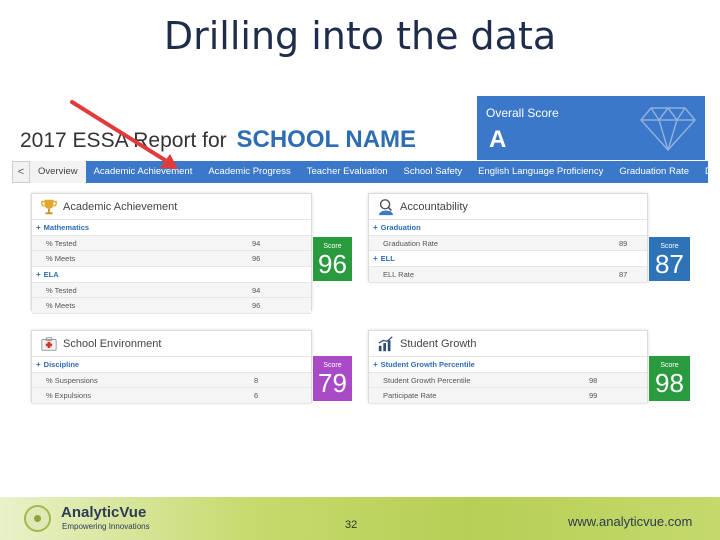 The image size is (720, 540). What do you see at coordinates (351, 525) in the screenshot?
I see `page-number: 32` at bounding box center [351, 525].